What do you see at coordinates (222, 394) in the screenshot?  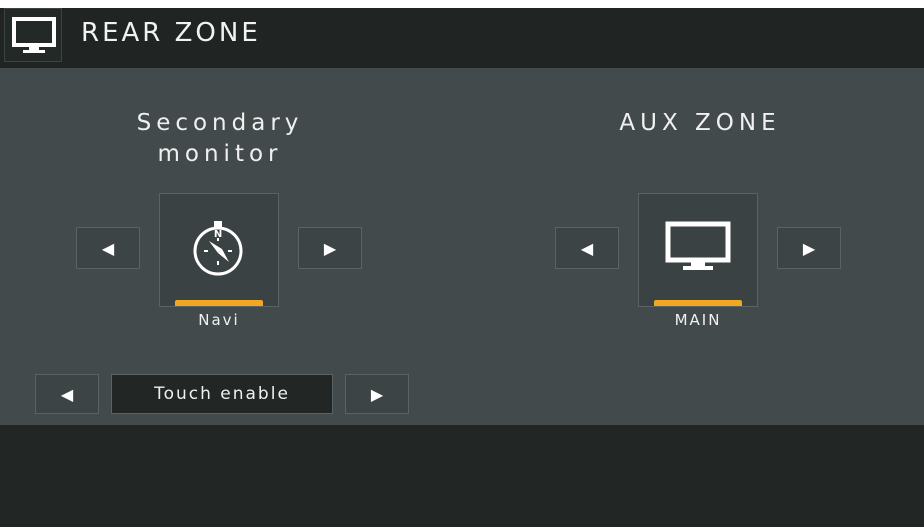 I see `touch-enable-field: Touch enable` at bounding box center [222, 394].